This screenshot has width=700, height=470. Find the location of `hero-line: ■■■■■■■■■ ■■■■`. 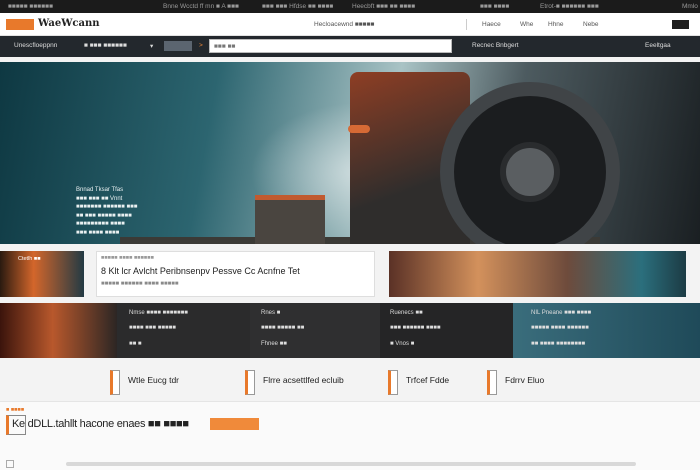

hero-line: ■■■■■■■■■ ■■■■ is located at coordinates (100, 224).